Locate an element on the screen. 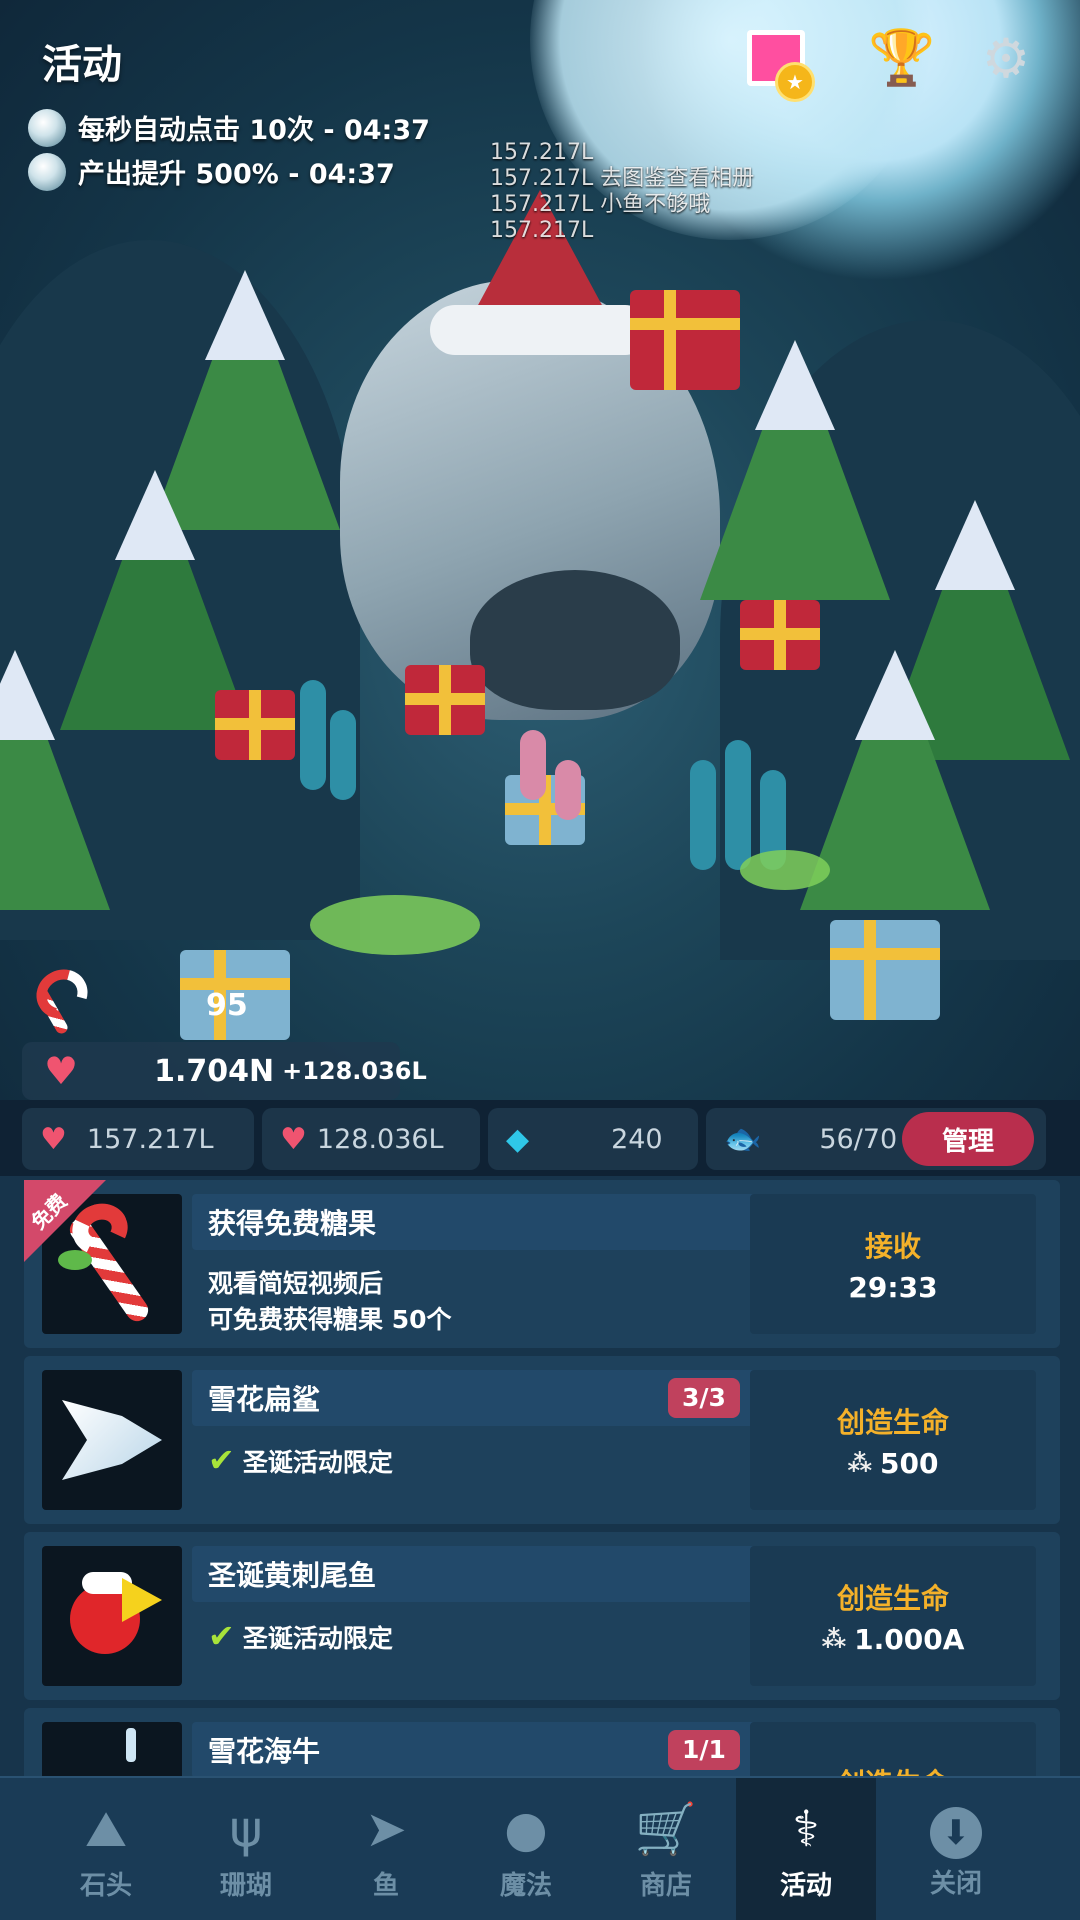 Image resolution: width=1080 pixels, height=1920 pixels. idle-hearts-stat: ♥ 128.036L is located at coordinates (371, 1139).